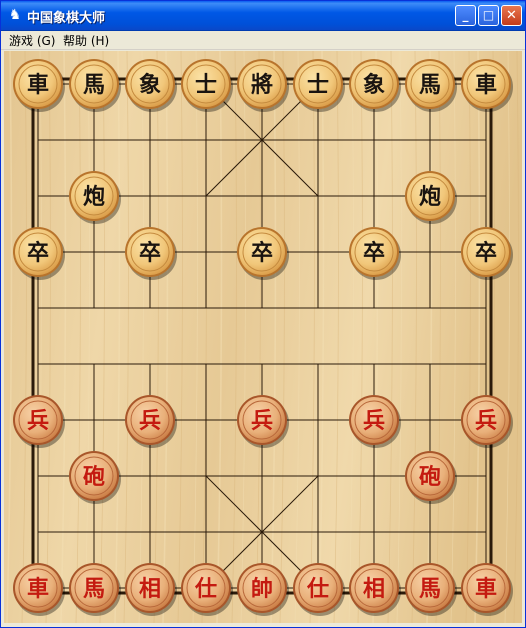  What do you see at coordinates (32, 40) in the screenshot?
I see `menu-game: 游戏 (G)` at bounding box center [32, 40].